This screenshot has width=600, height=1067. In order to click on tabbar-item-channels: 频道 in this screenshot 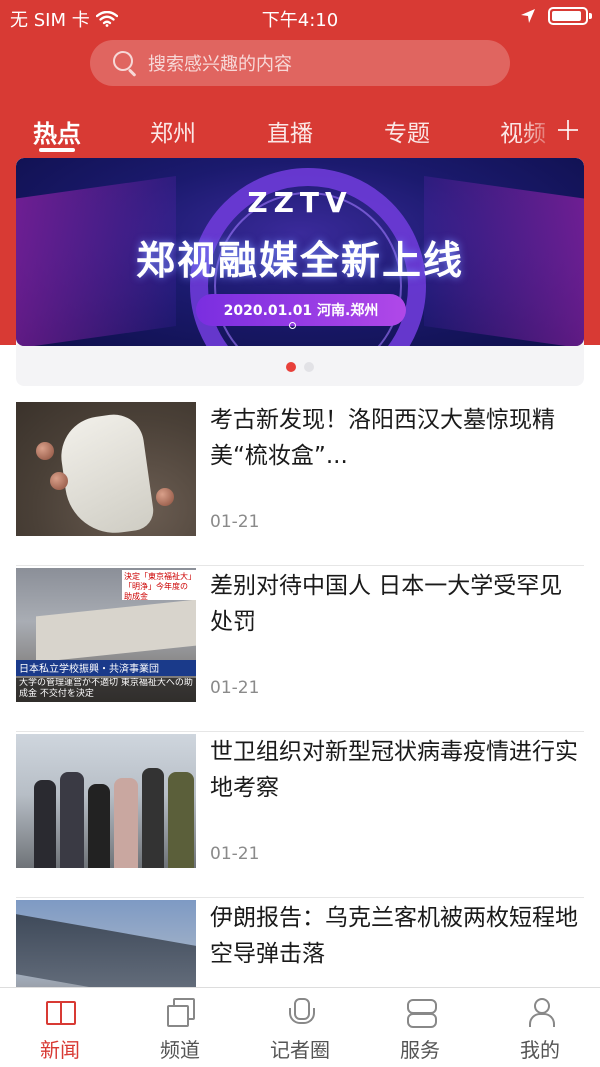, I will do `click(180, 1027)`.